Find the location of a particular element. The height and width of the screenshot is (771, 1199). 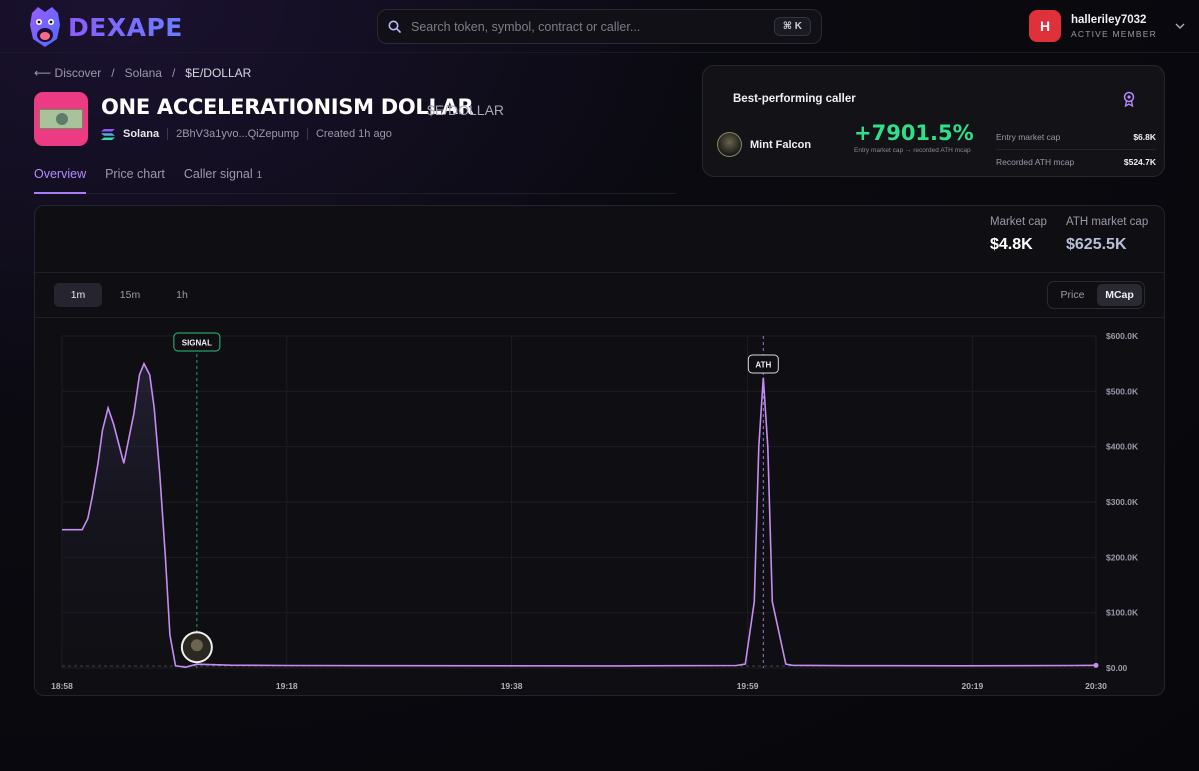

caller-marker-face is located at coordinates (196, 645).